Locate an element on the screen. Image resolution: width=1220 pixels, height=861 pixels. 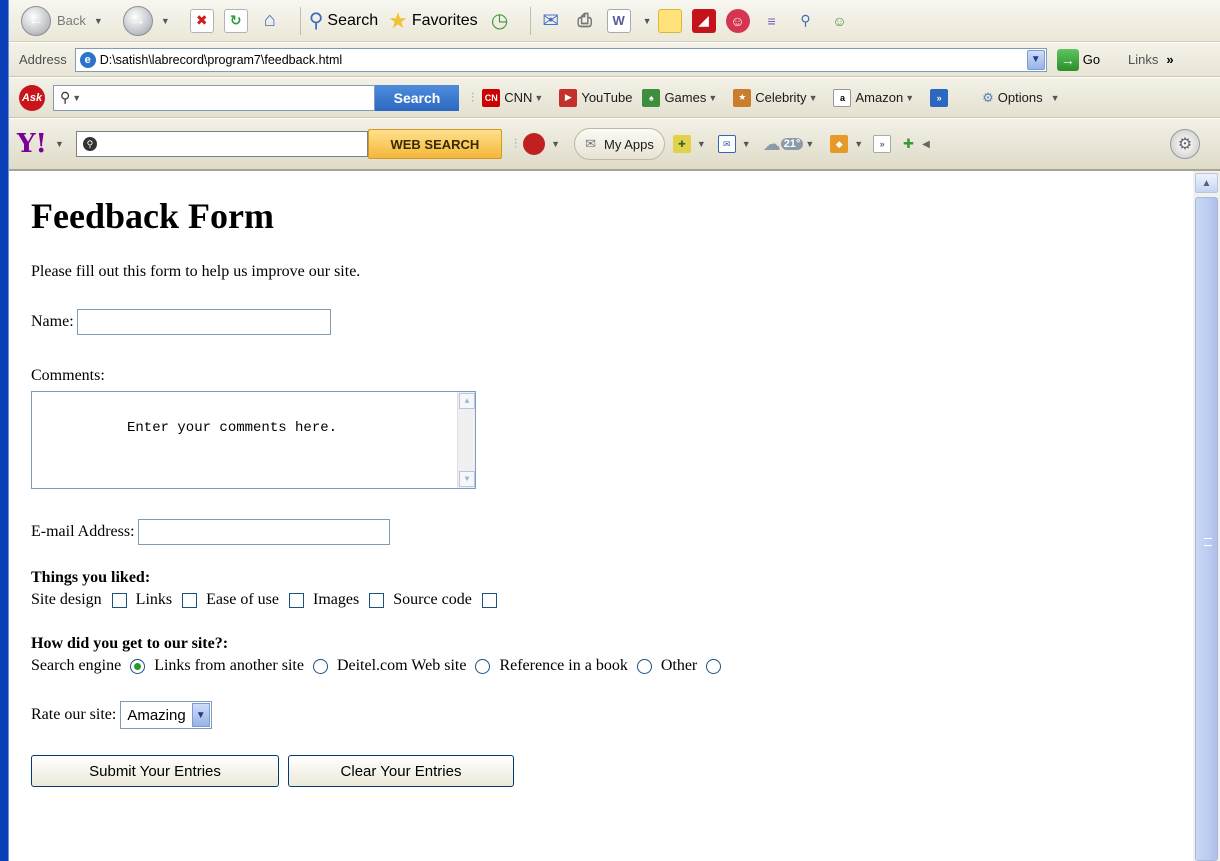
go-arrow-icon: → is located at coordinates (1067, 59).